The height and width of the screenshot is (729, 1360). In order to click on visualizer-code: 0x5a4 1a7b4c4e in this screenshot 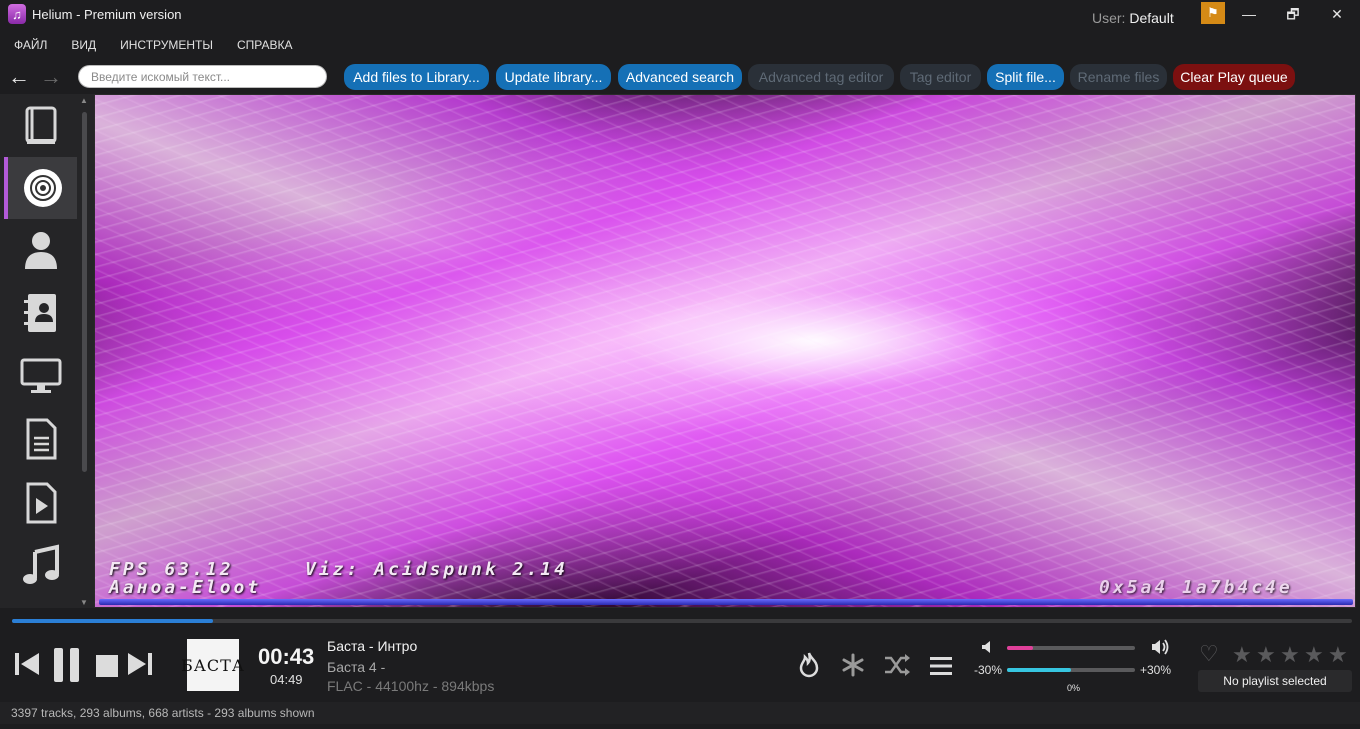, I will do `click(1196, 587)`.